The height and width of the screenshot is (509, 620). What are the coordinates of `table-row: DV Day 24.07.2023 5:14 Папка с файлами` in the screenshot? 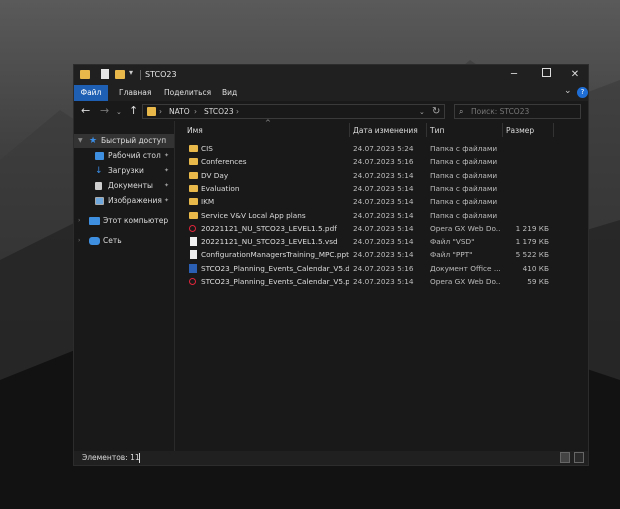 It's located at (381, 175).